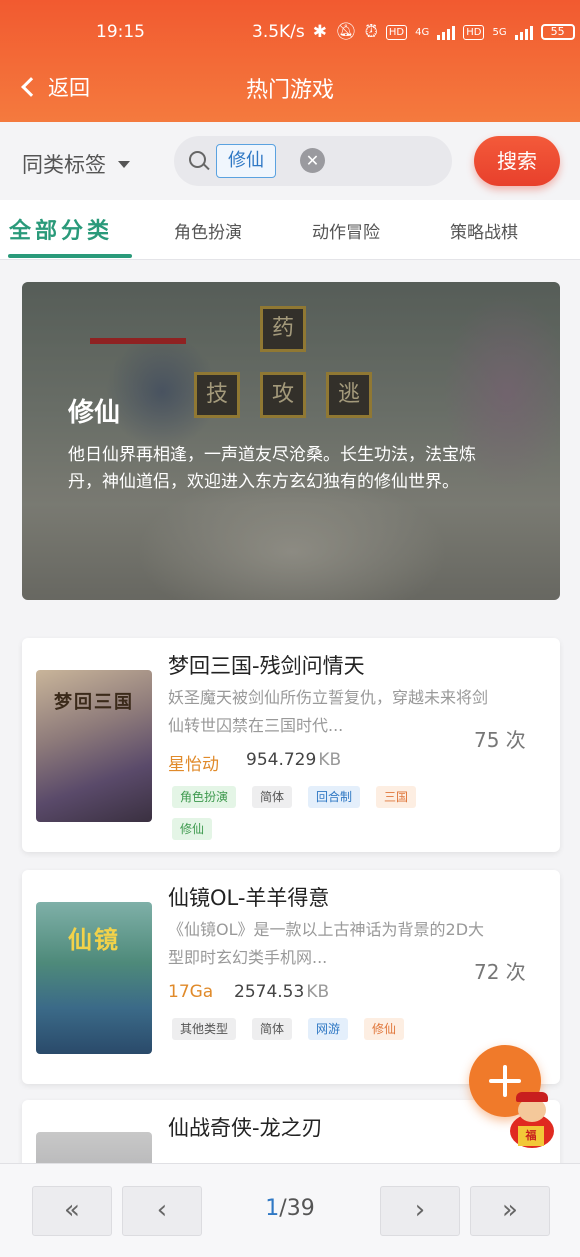 Image resolution: width=580 pixels, height=1257 pixels. Describe the element at coordinates (278, 32) in the screenshot. I see `network-speed: 3.5K/s` at that location.